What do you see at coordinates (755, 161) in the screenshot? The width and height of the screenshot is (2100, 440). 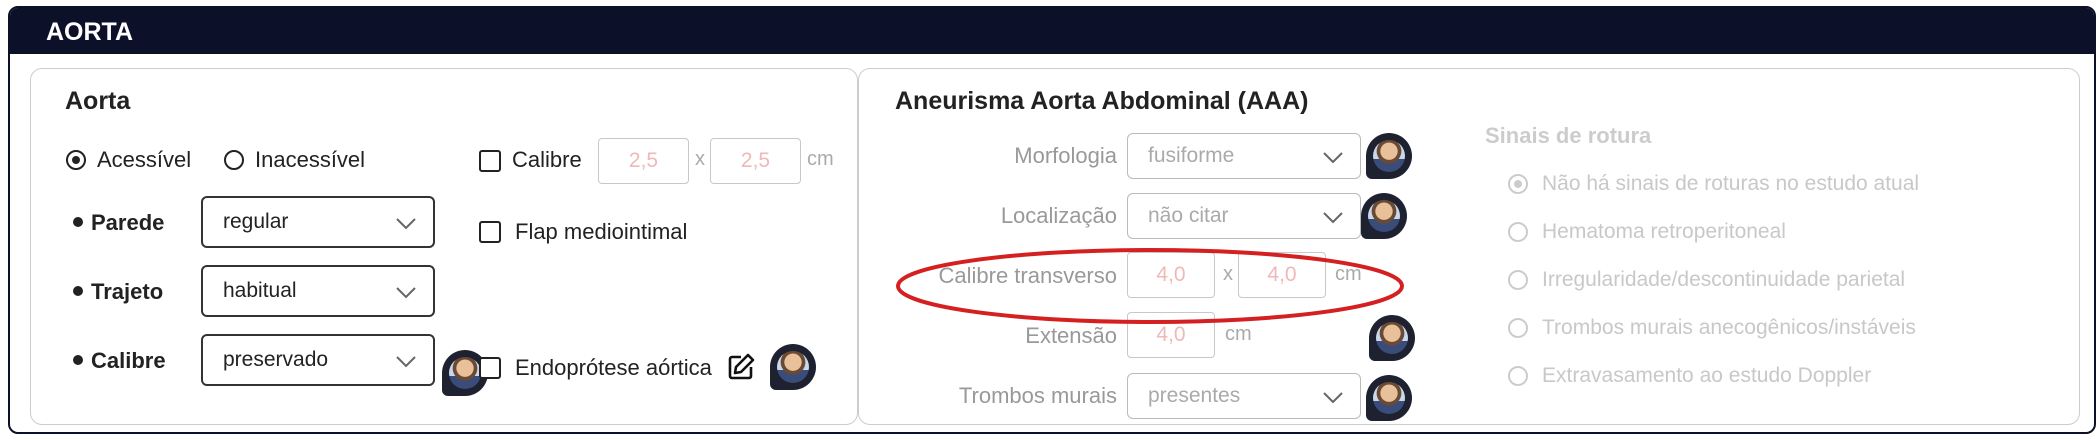 I see `calibre-input-2: 2,5` at bounding box center [755, 161].